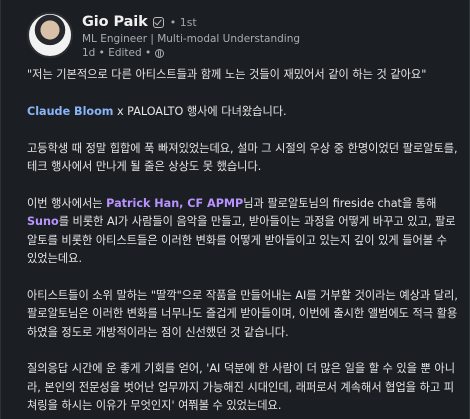  Describe the element at coordinates (43, 221) in the screenshot. I see `suno-mention-link: Suno` at that location.